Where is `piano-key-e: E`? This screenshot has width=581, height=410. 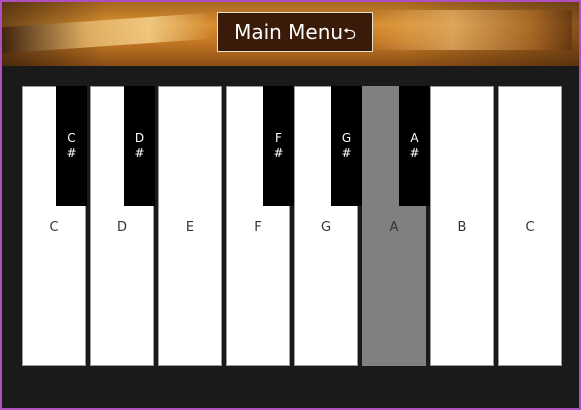 piano-key-e: E is located at coordinates (190, 226).